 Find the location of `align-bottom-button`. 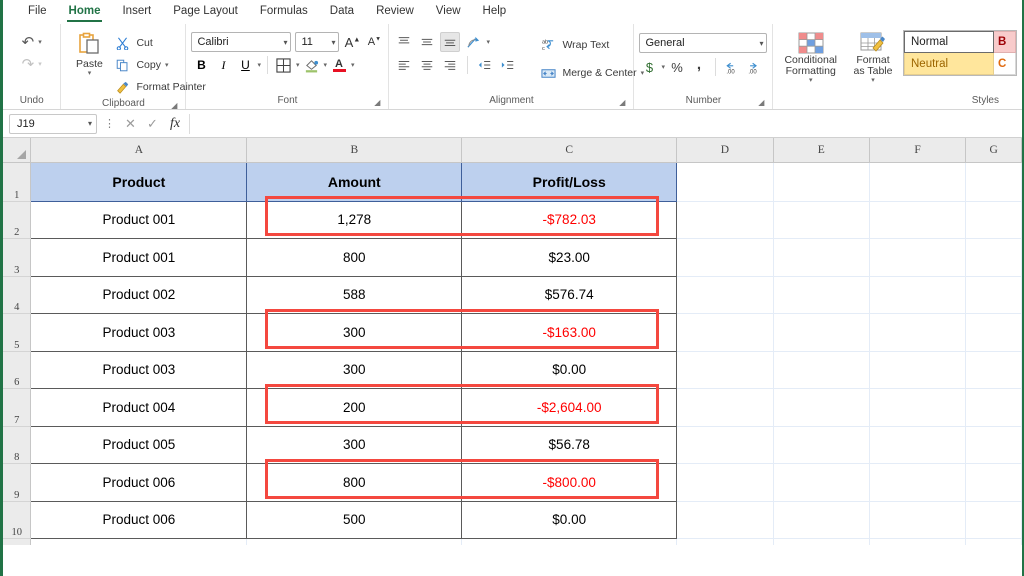

align-bottom-button is located at coordinates (450, 42).